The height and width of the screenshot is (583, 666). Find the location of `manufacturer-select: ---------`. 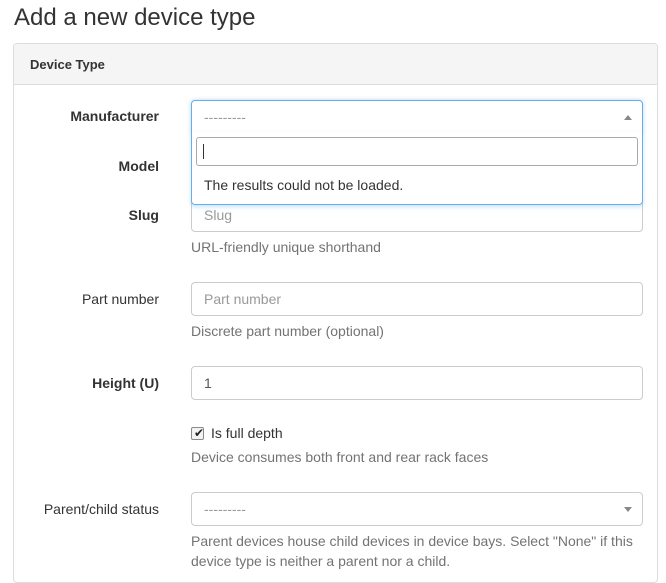

manufacturer-select: --------- is located at coordinates (417, 117).